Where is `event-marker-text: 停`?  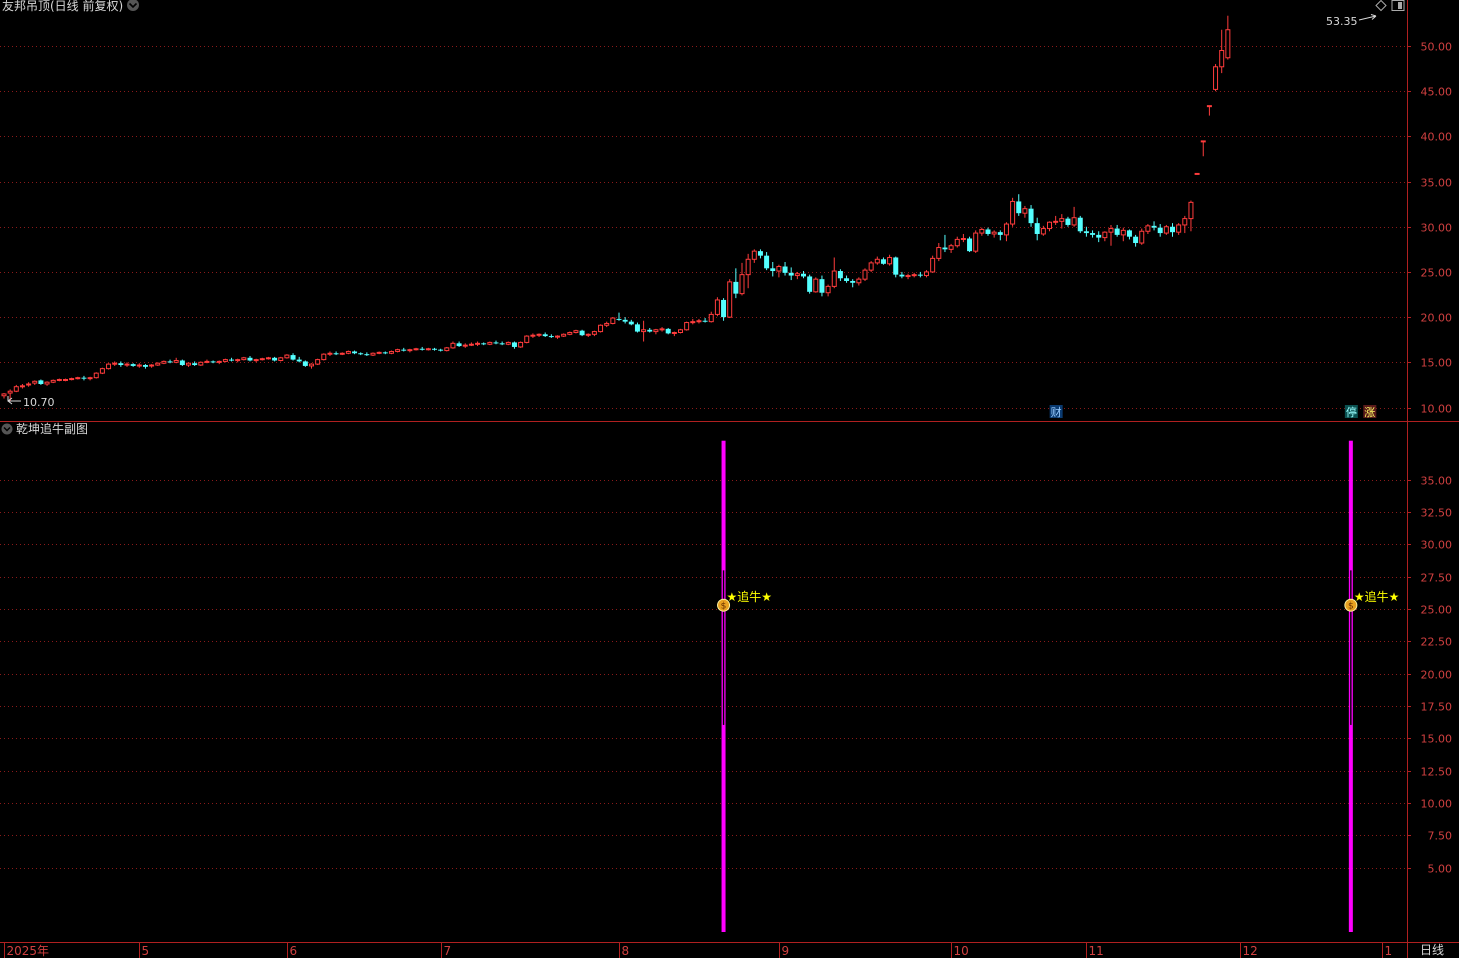
event-marker-text: 停 is located at coordinates (1351, 412).